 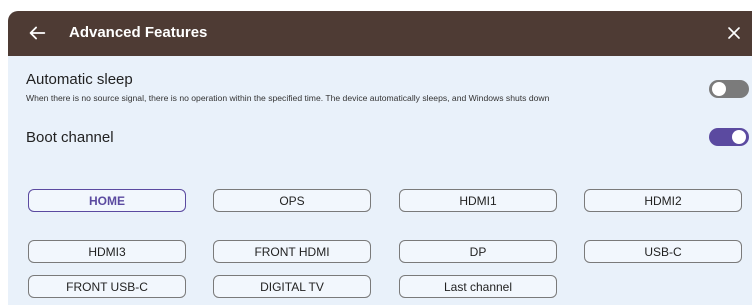 I want to click on close-icon, so click(x=734, y=33).